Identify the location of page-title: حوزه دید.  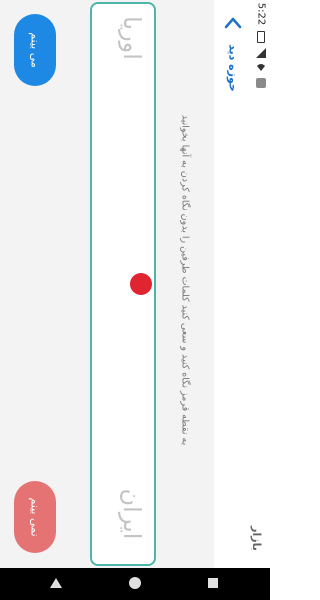
(233, 68).